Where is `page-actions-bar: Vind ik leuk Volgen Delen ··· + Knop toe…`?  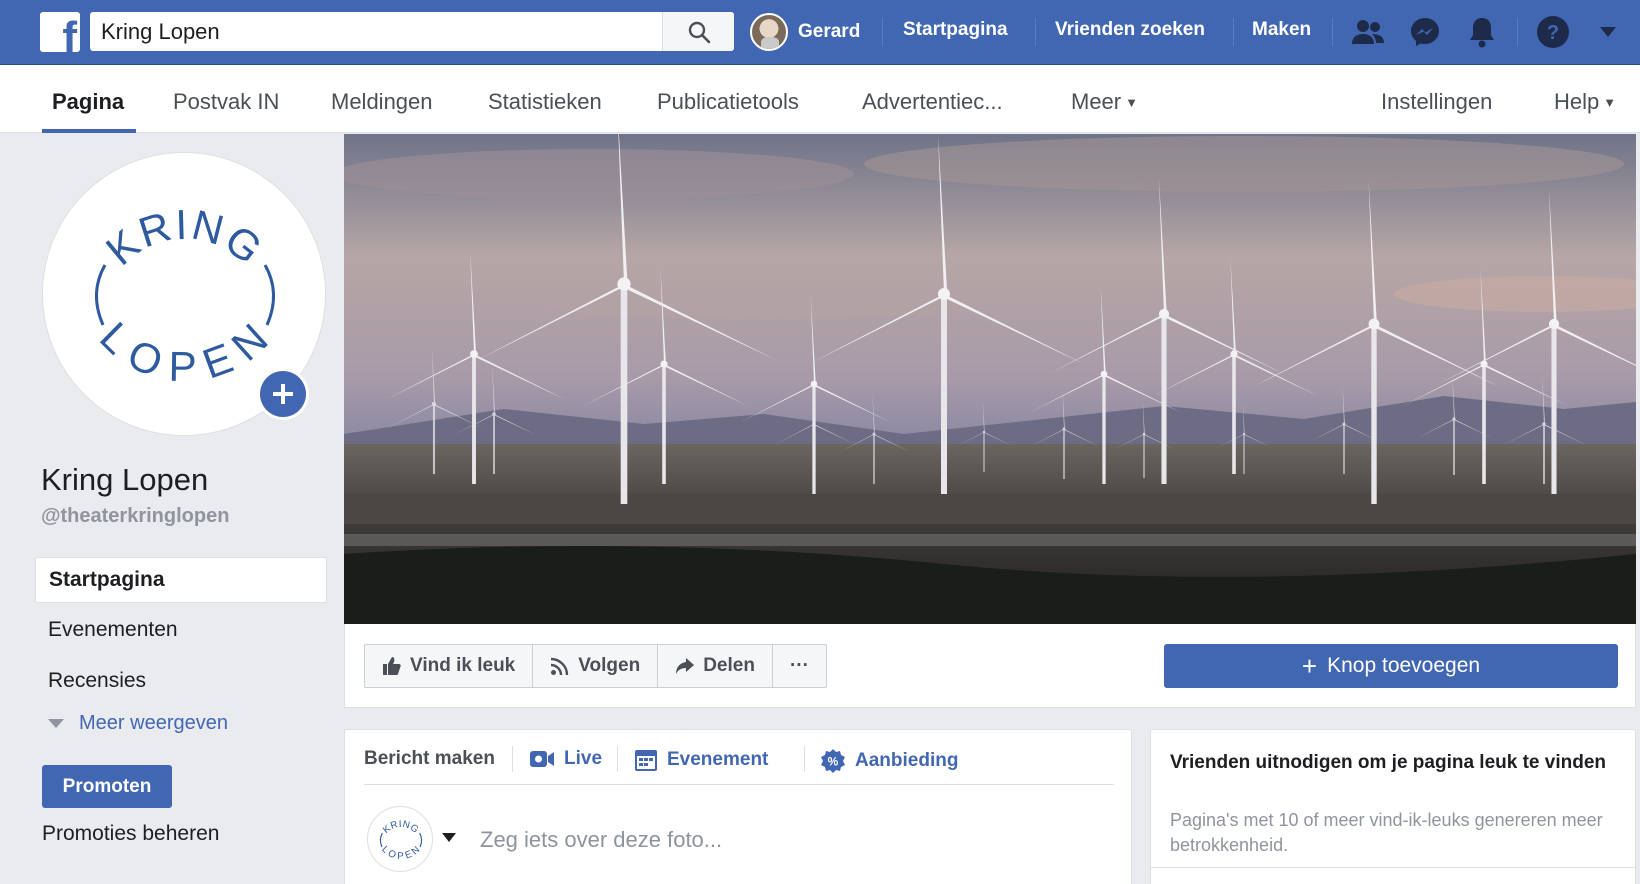
page-actions-bar: Vind ik leuk Volgen Delen ··· + Knop toe… is located at coordinates (990, 666).